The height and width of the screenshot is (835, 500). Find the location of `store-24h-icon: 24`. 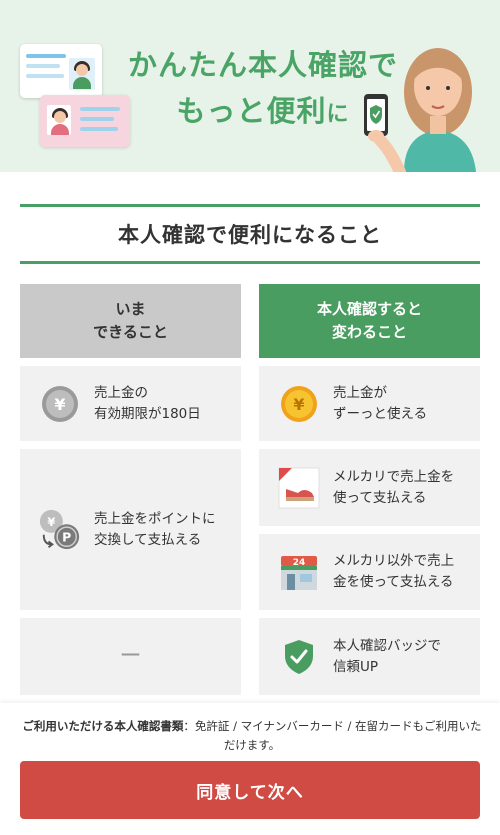

store-24h-icon: 24 is located at coordinates (299, 572).